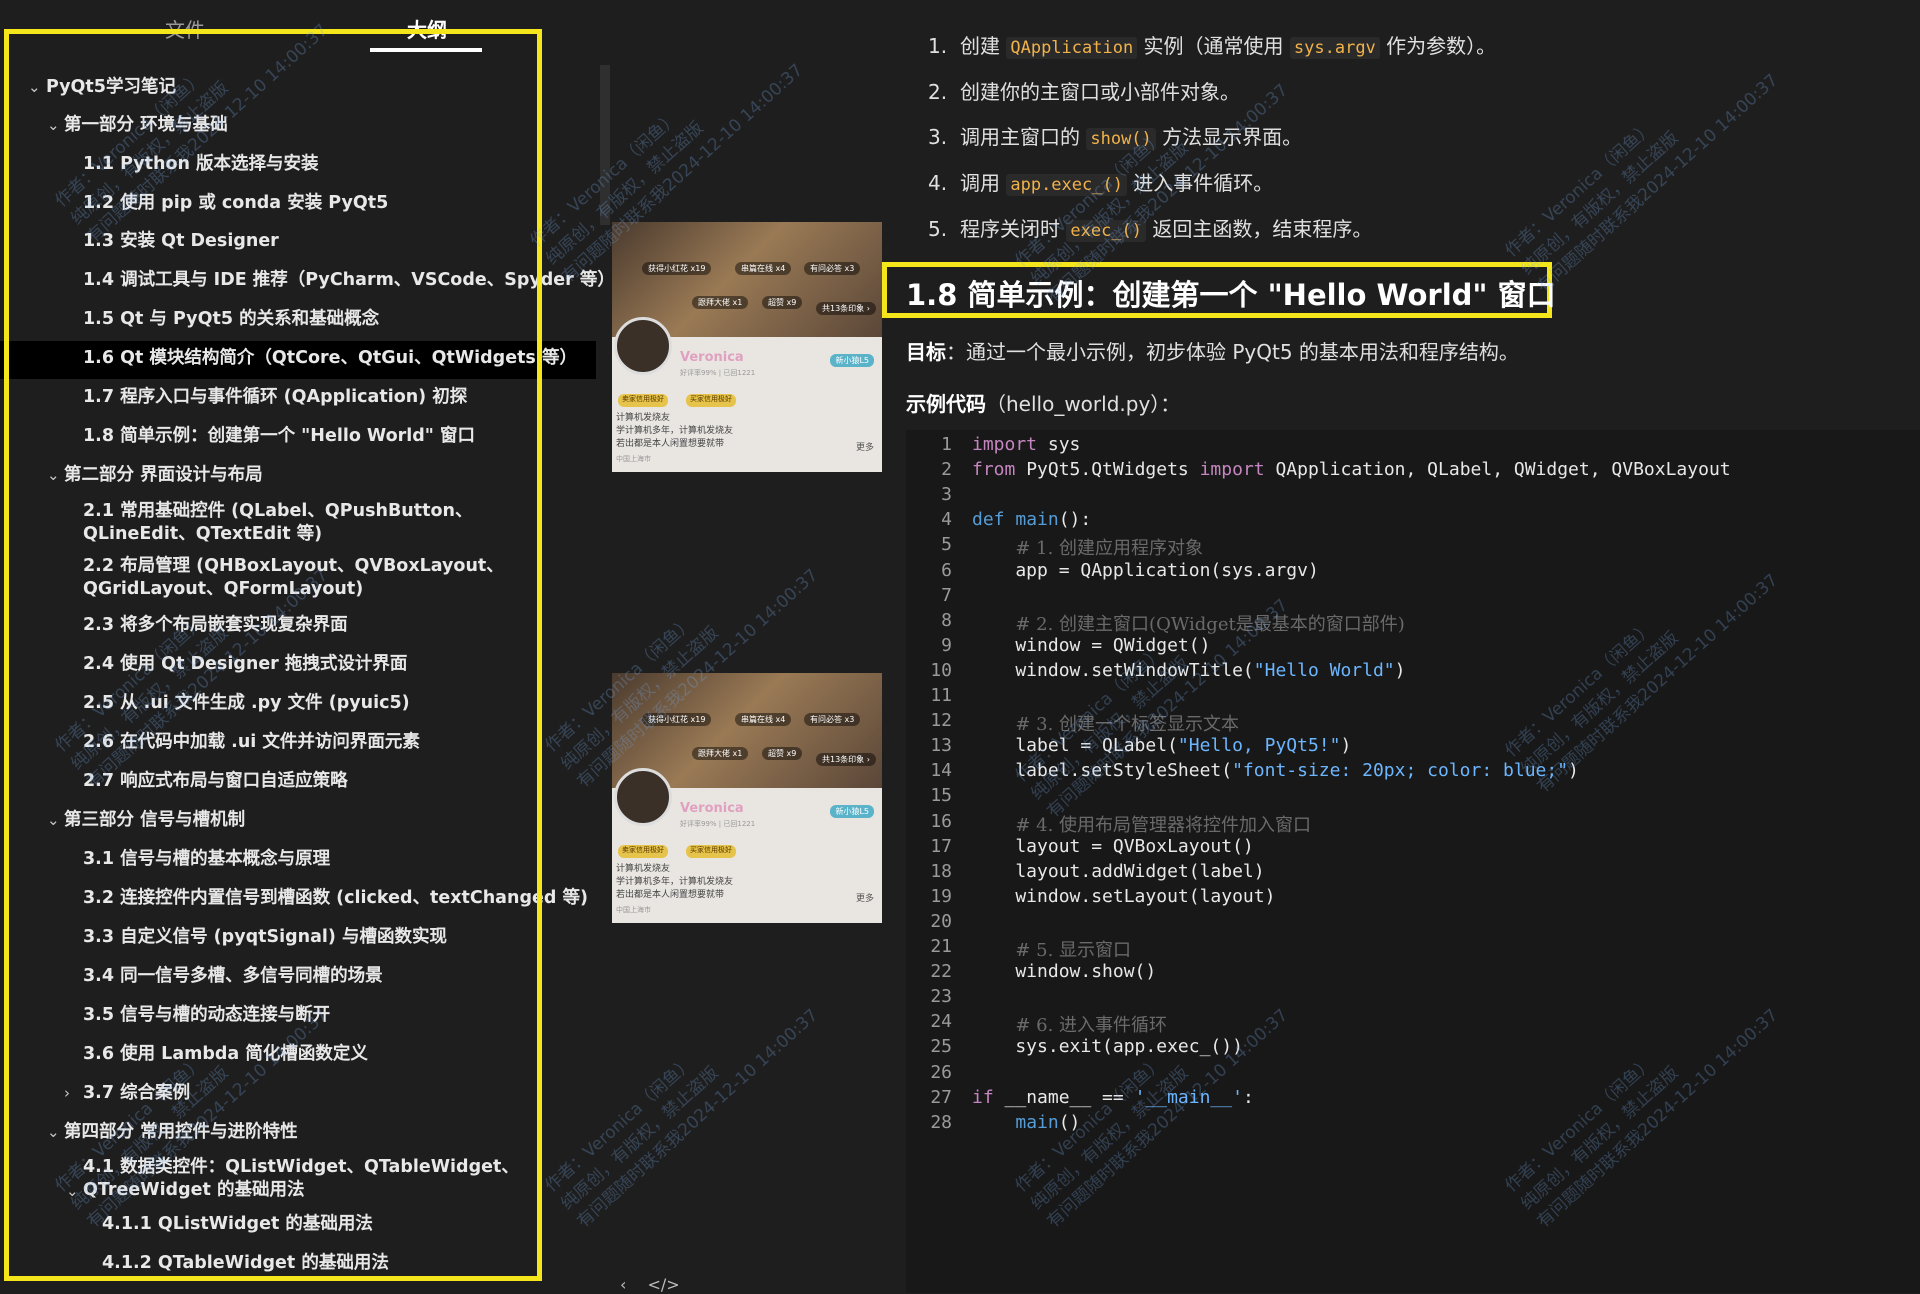 Image resolution: width=1920 pixels, height=1294 pixels. Describe the element at coordinates (1231, 295) in the screenshot. I see `section-heading: 1.8 简单示例：创建第一个 "Hello World" 窗口` at that location.